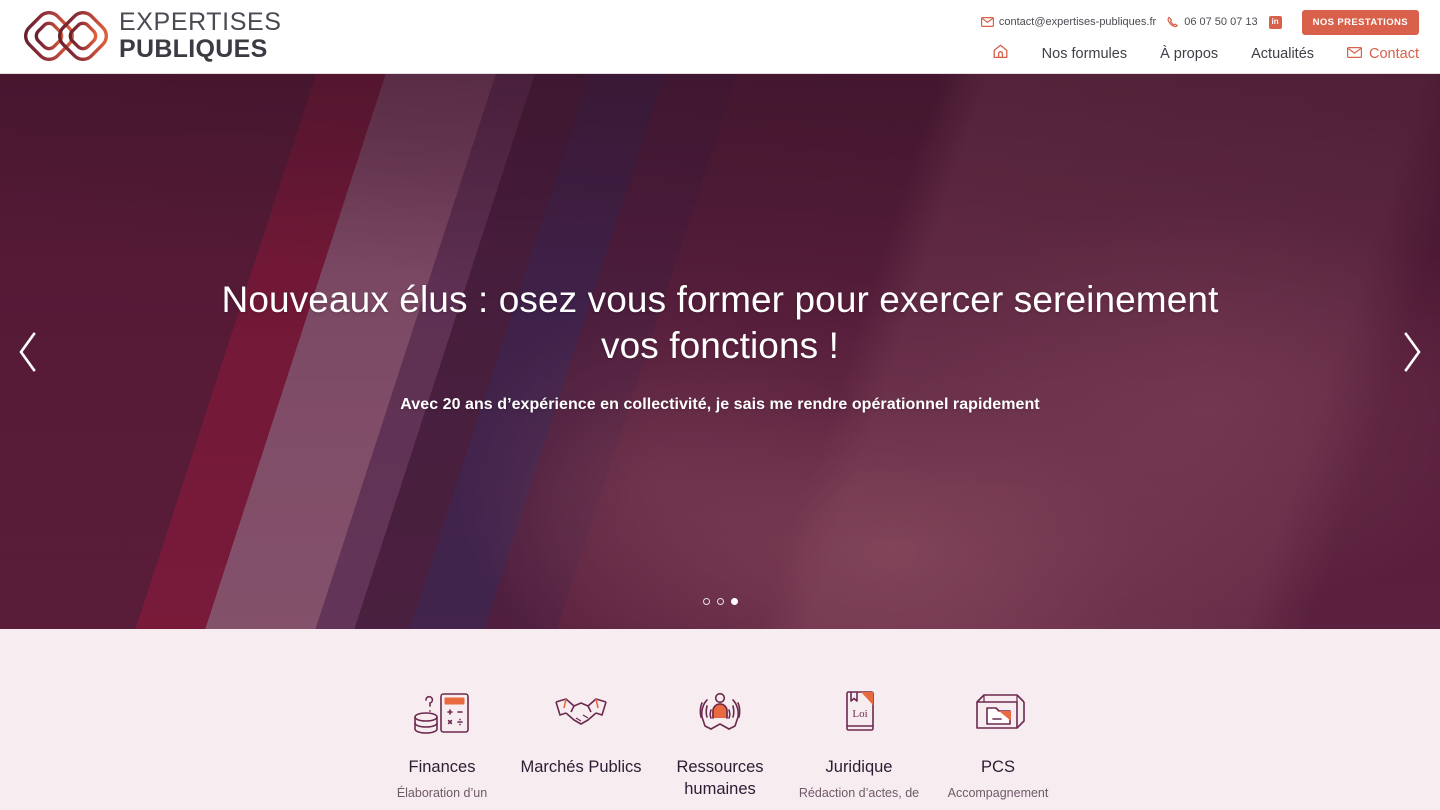 This screenshot has width=1440, height=810. I want to click on contact-phone-link: 06 07 50 07 13, so click(1212, 22).